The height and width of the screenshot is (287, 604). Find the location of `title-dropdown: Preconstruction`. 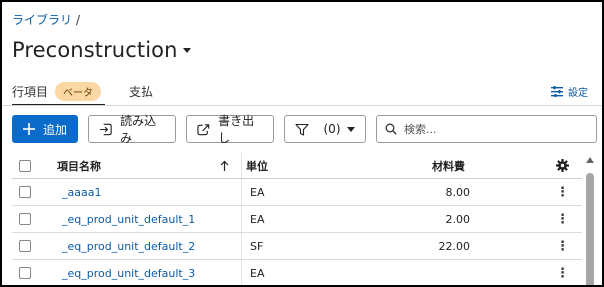

title-dropdown: Preconstruction is located at coordinates (102, 50).